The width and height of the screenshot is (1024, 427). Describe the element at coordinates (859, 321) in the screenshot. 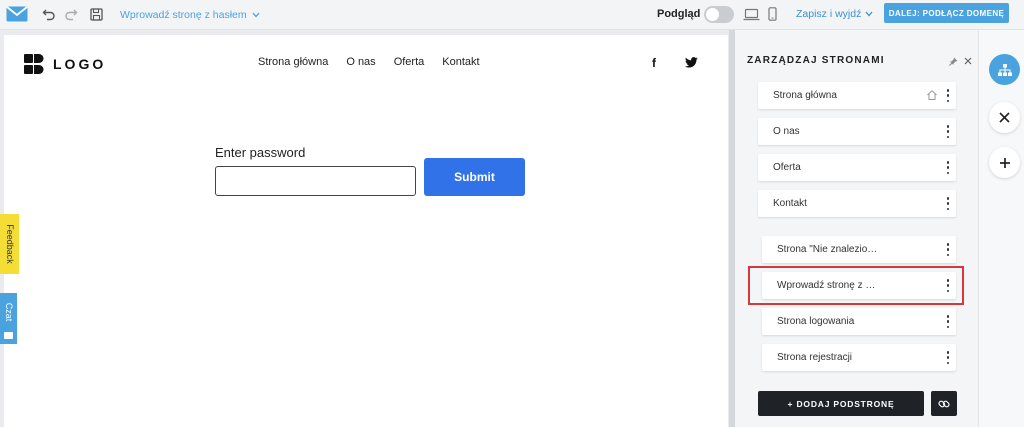

I see `page-item-login: Strona logowania` at that location.